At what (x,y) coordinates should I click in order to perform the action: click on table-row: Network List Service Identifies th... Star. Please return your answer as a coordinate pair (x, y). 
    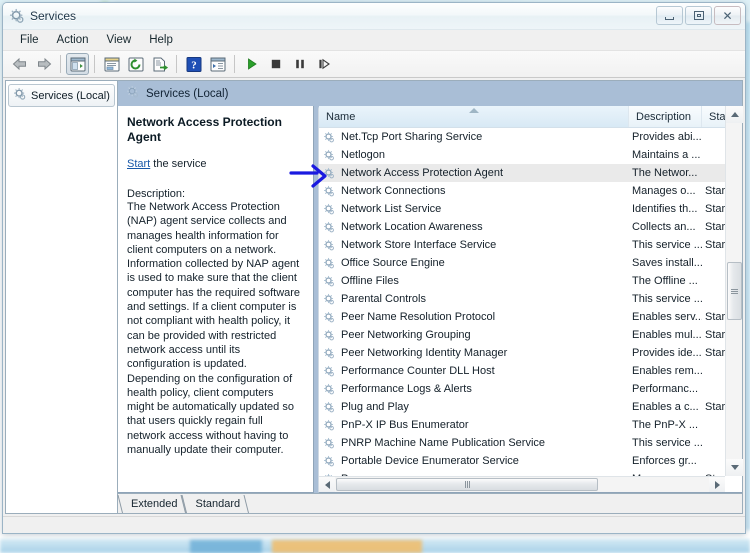
    Looking at the image, I should click on (530, 209).